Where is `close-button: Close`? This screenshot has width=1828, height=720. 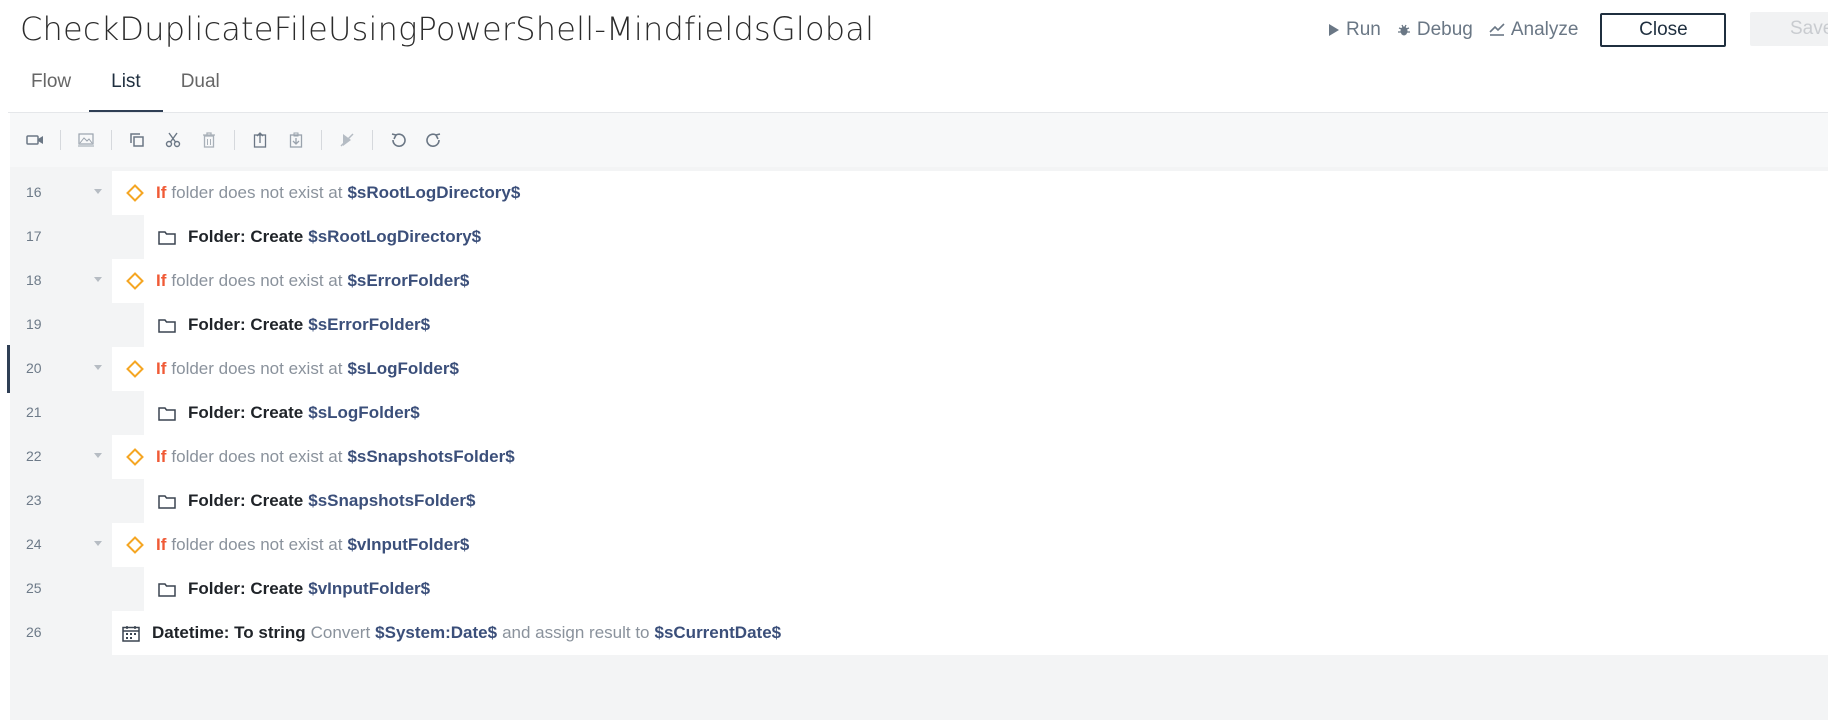 close-button: Close is located at coordinates (1663, 30).